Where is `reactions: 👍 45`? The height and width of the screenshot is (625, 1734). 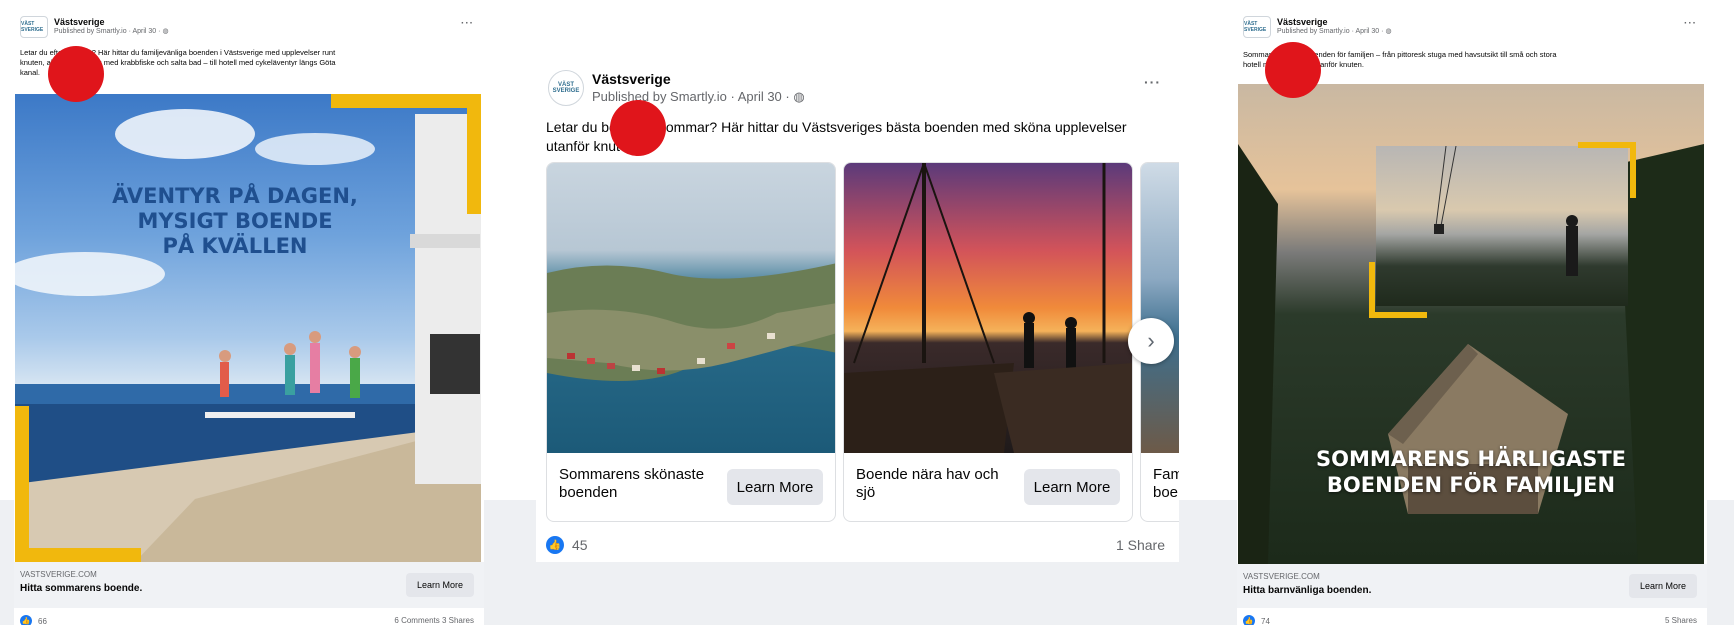 reactions: 👍 45 is located at coordinates (567, 545).